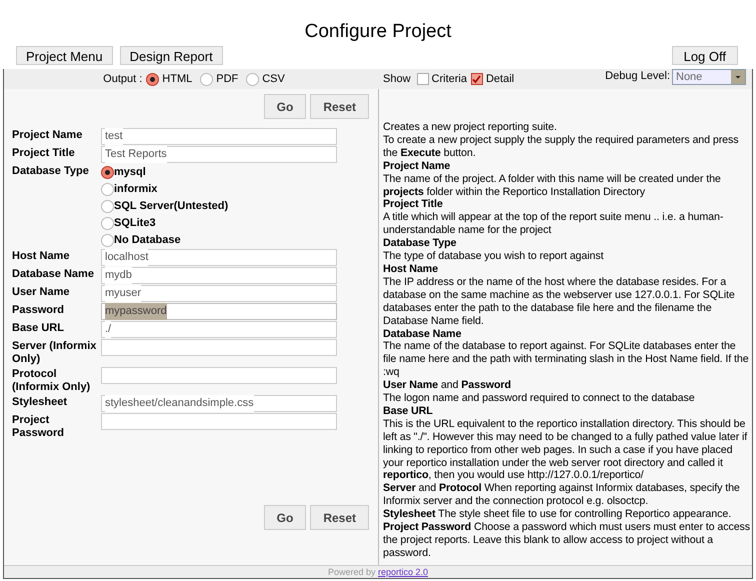  What do you see at coordinates (273, 79) in the screenshot?
I see `radio-label: CSV` at bounding box center [273, 79].